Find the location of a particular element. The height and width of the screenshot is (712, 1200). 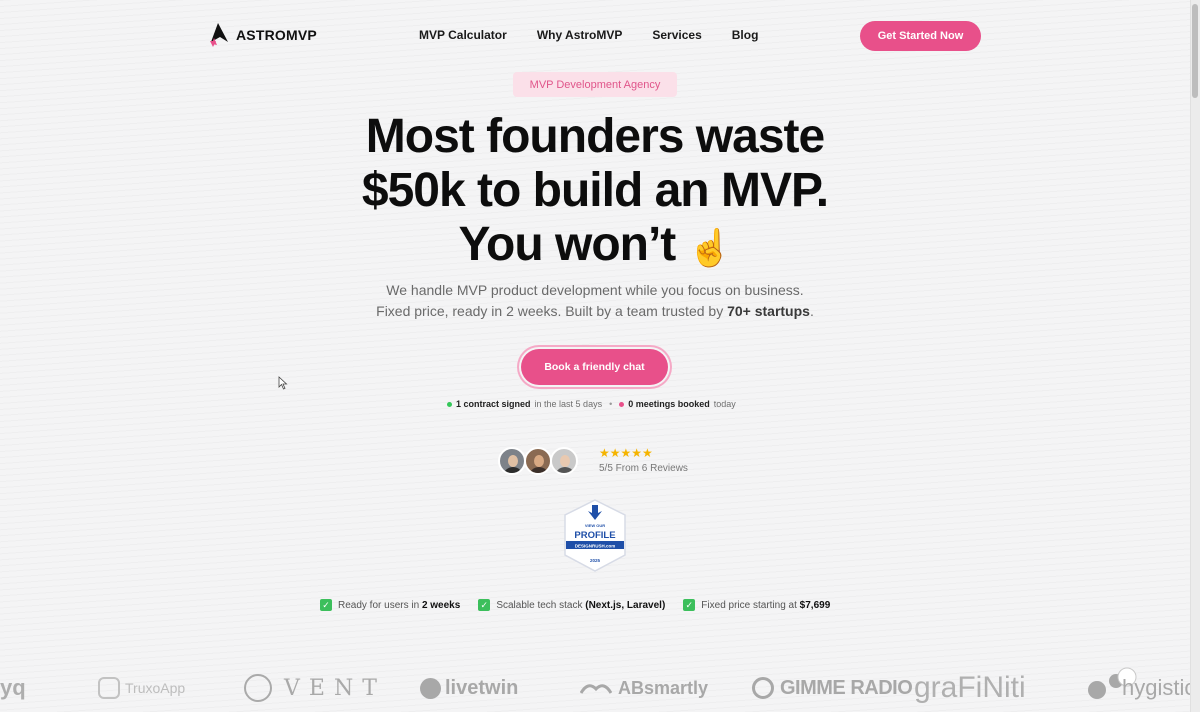

feature-text: Scalable tech stack is located at coordinates (541, 605).